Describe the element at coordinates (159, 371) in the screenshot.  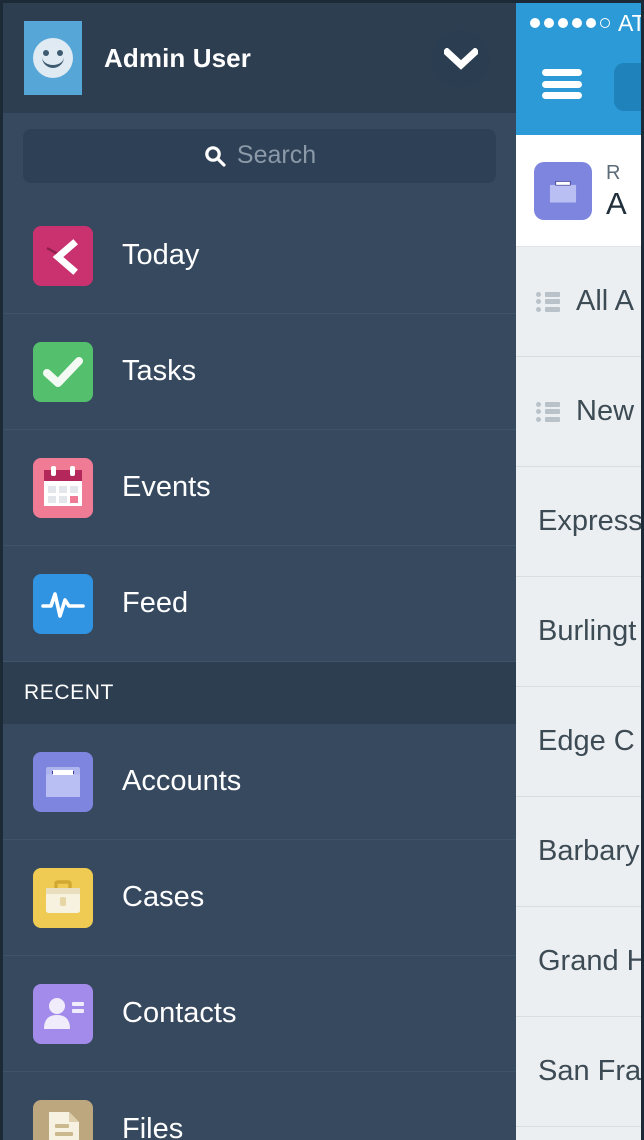
I see `sidebar-item-label: Tasks` at that location.